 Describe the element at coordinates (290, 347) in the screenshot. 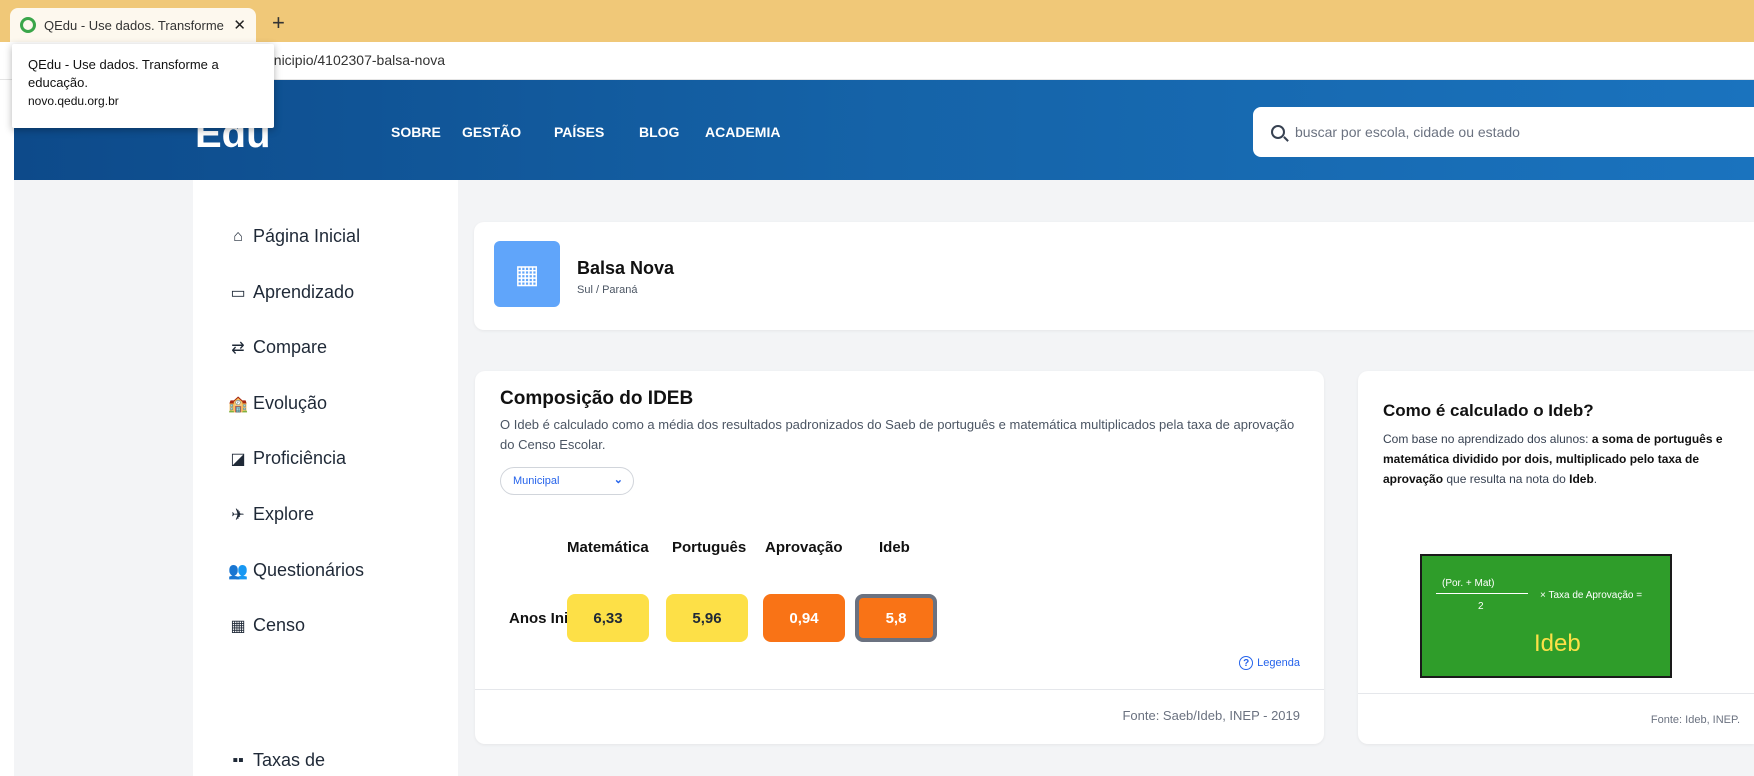

I see `sidebar-item-label: Compare` at that location.